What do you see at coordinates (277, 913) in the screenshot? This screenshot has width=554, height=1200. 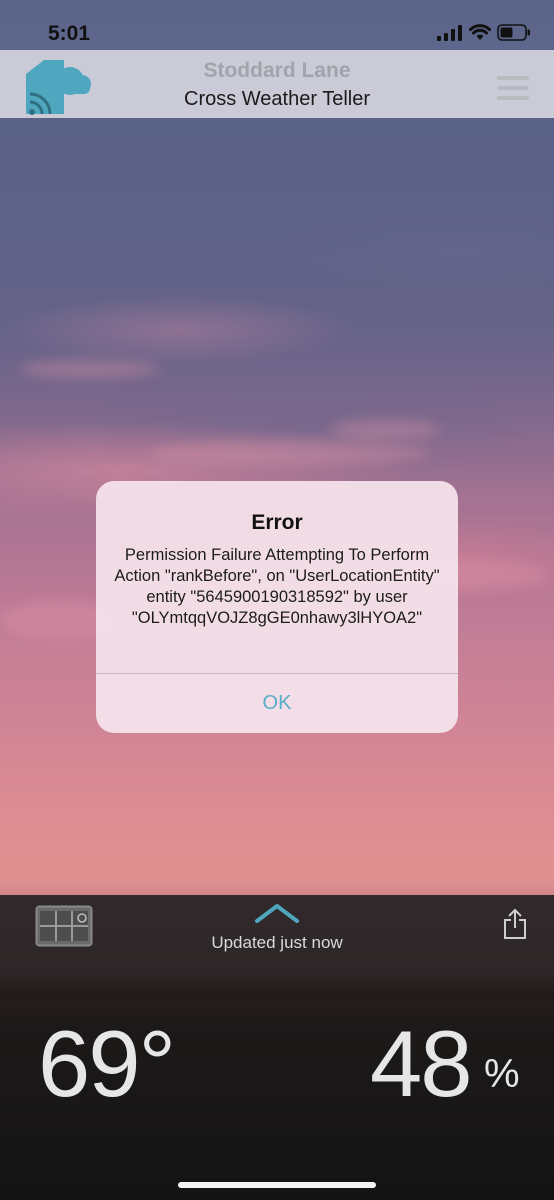 I see `expand-chevron-icon` at bounding box center [277, 913].